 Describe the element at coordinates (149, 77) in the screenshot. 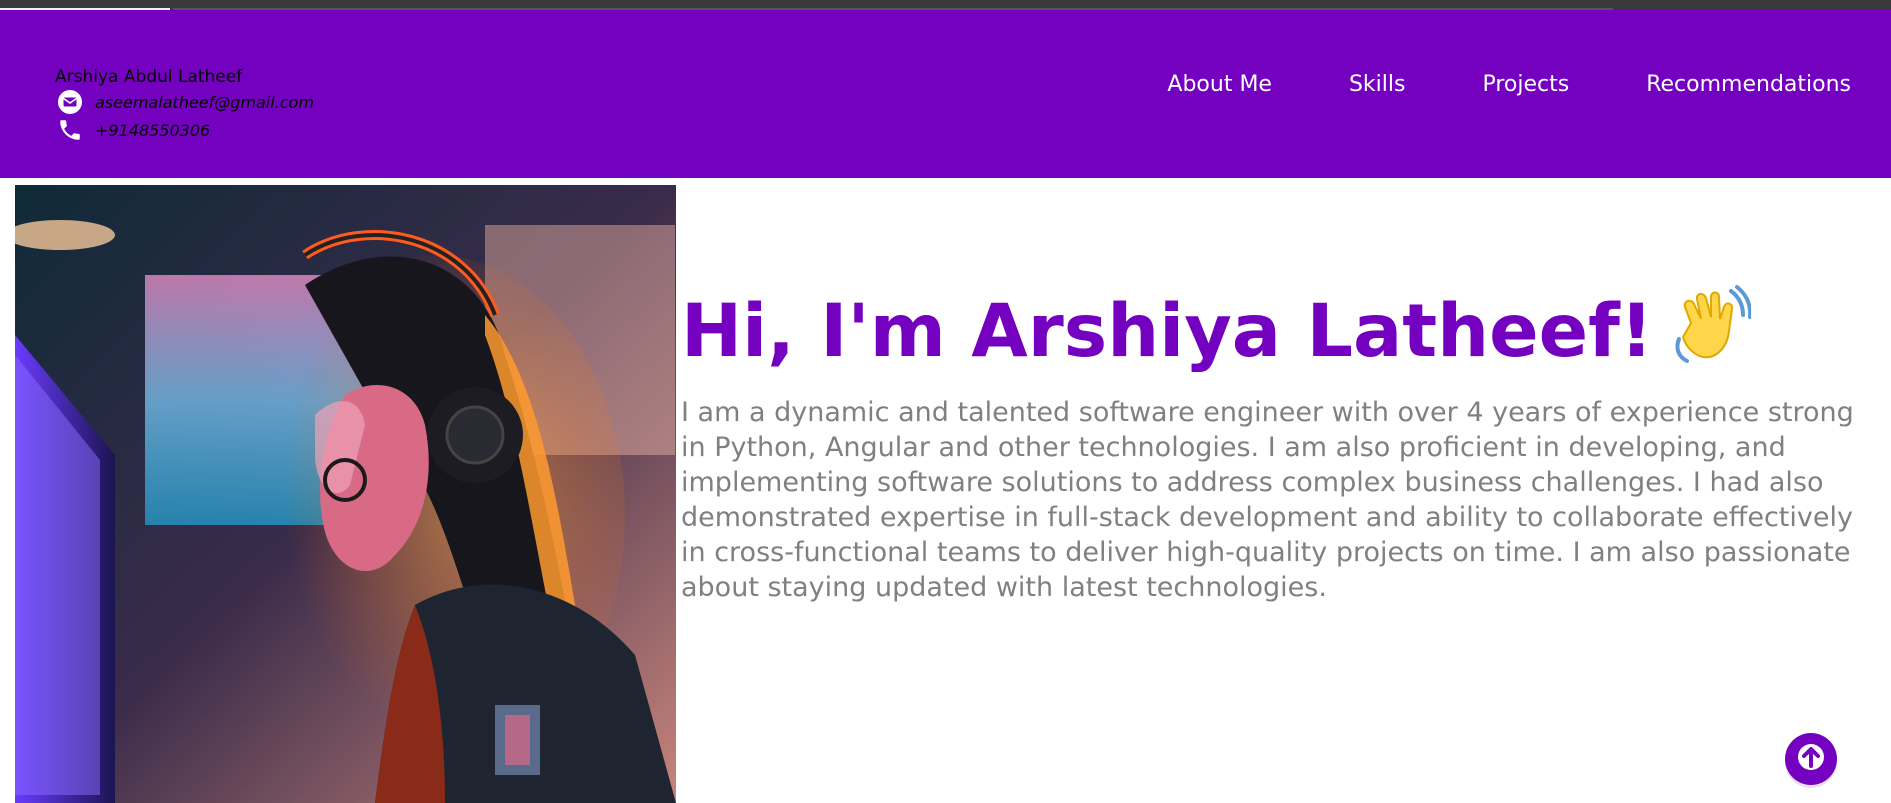

I see `owner-name: Arshiya Abdul Latheef` at that location.